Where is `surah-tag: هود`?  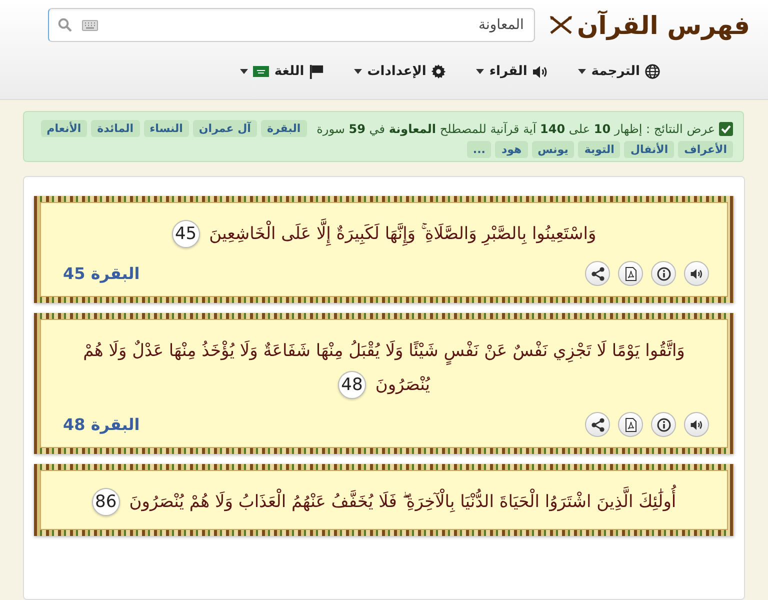
surah-tag: هود is located at coordinates (511, 149).